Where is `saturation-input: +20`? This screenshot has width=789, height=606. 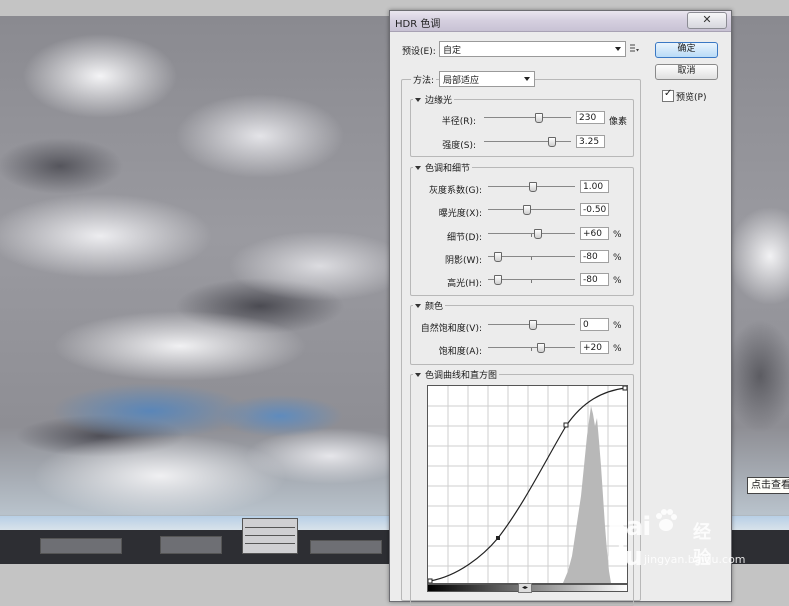 saturation-input: +20 is located at coordinates (594, 347).